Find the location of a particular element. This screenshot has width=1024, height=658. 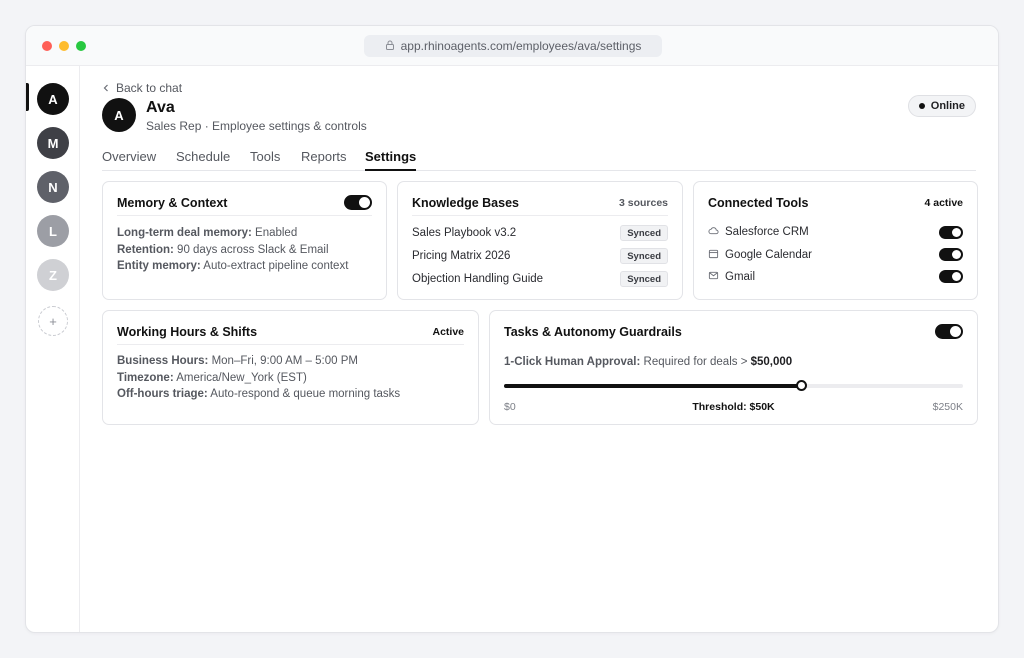

slider-threshold-label: Threshold: $50K is located at coordinates (733, 407).